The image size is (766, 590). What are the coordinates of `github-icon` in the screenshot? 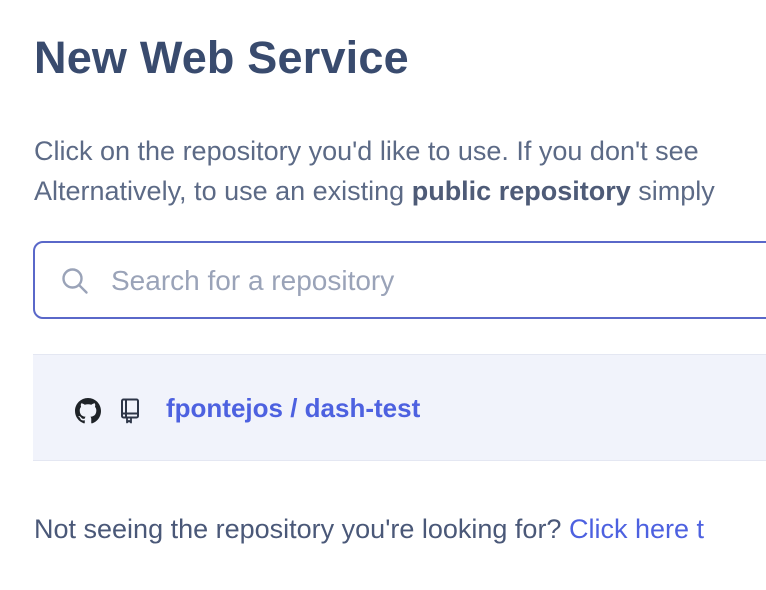 It's located at (88, 411).